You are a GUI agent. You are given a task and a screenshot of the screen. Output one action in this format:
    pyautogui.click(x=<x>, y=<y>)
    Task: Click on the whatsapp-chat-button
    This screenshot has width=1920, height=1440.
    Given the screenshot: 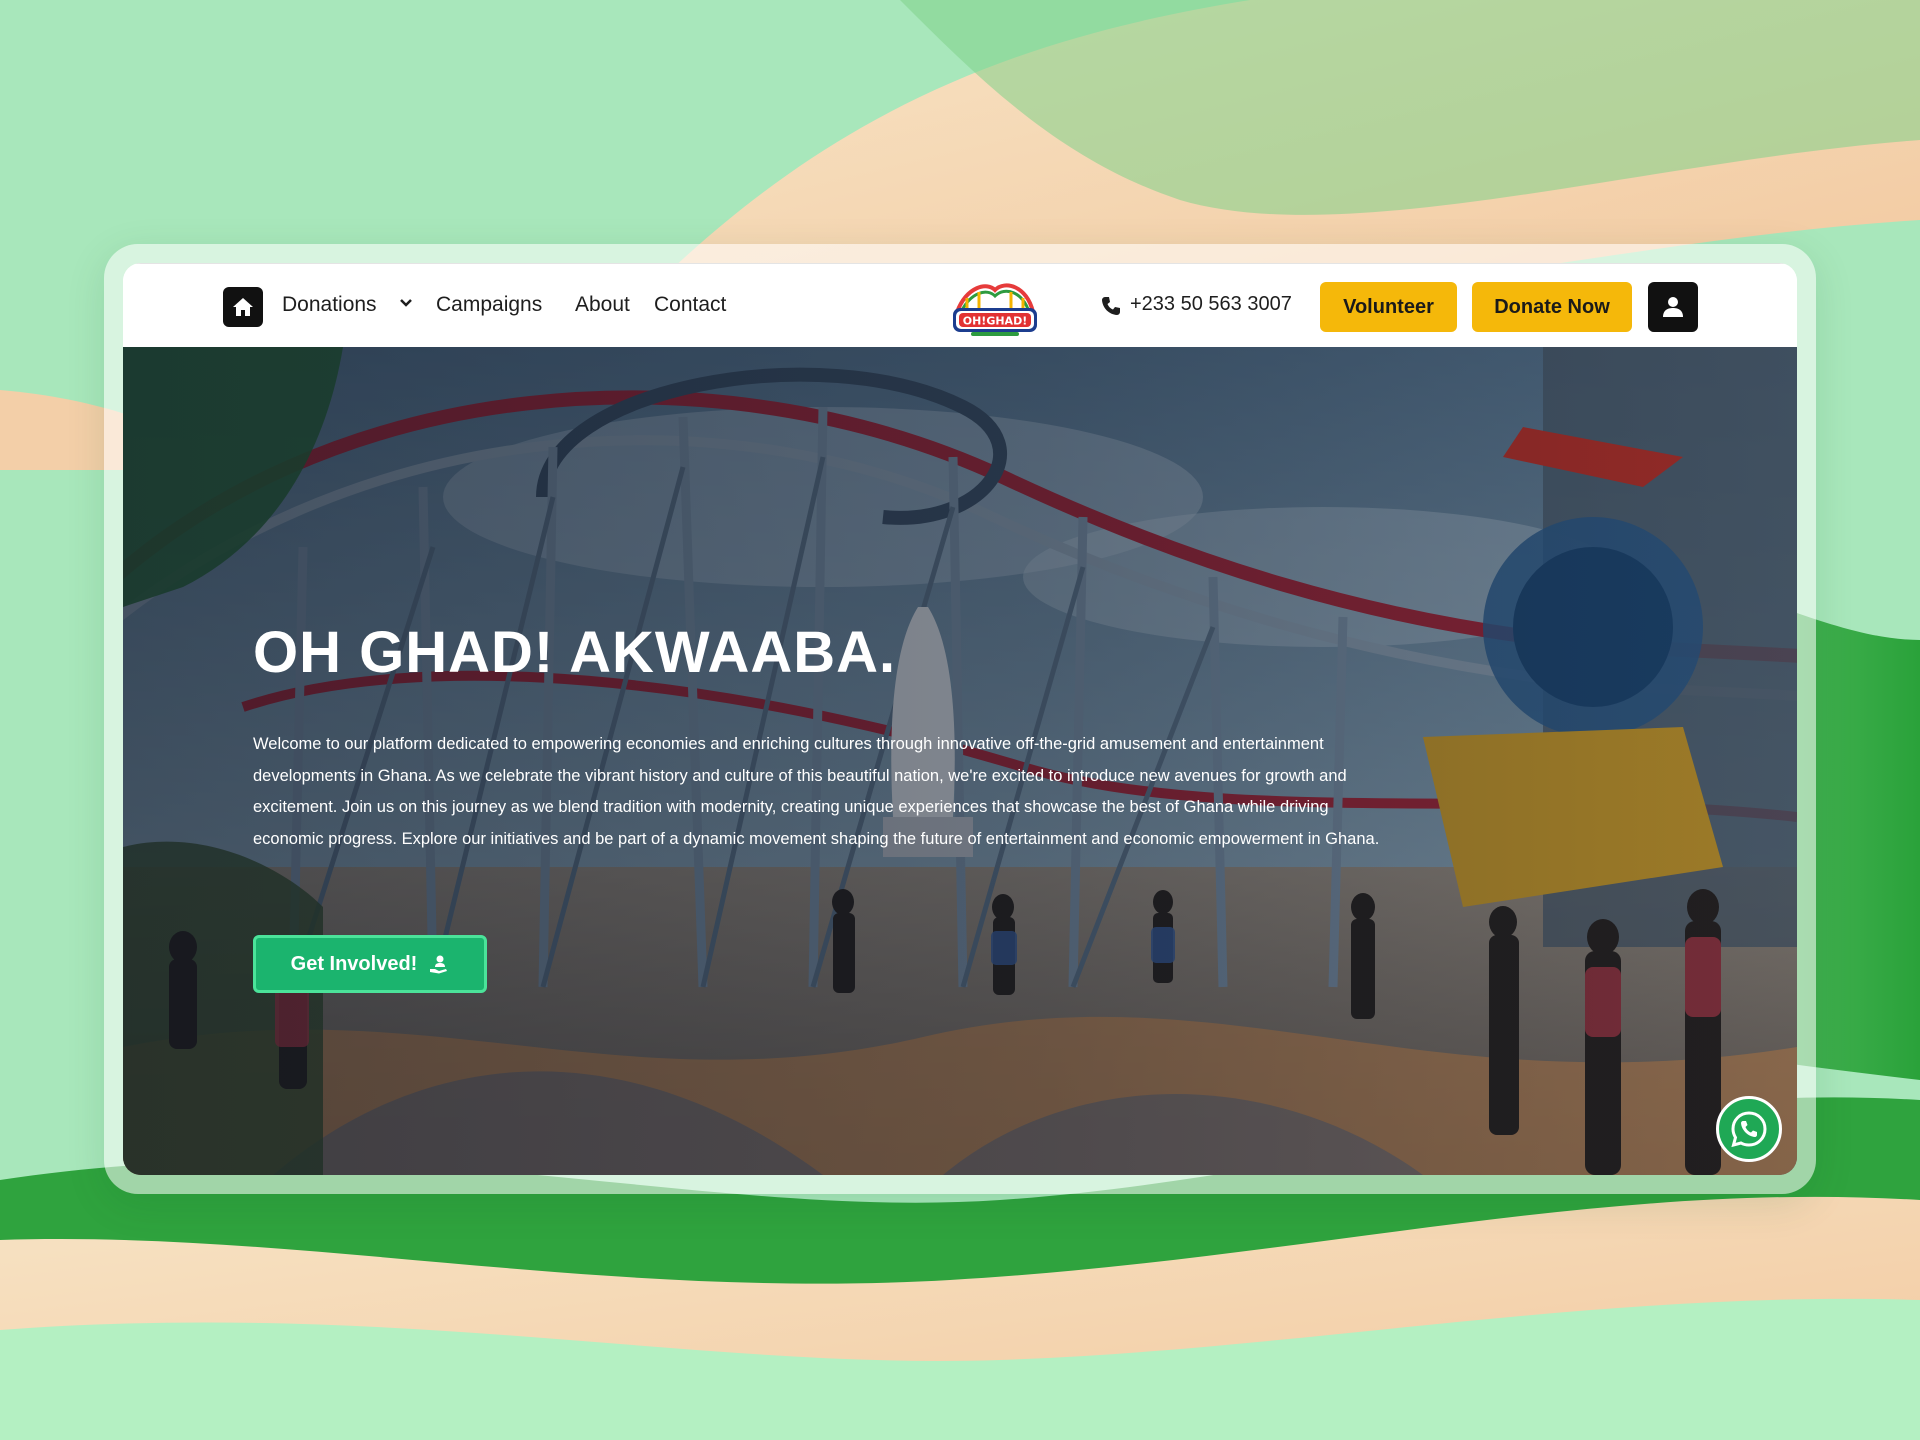 What is the action you would take?
    pyautogui.click(x=1749, y=1129)
    